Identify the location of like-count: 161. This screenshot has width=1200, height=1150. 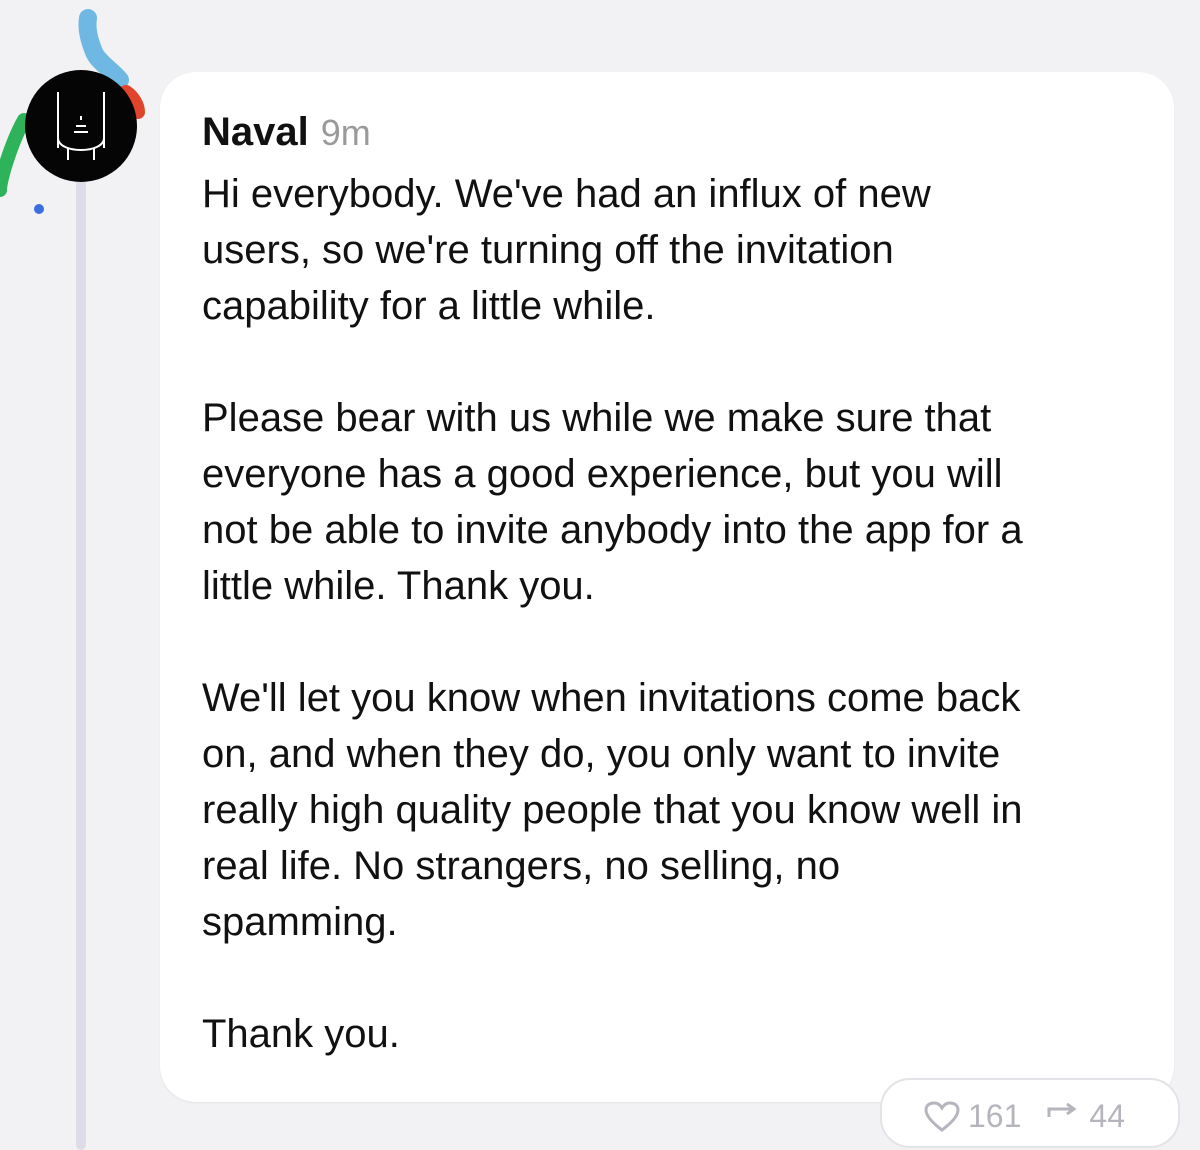
(995, 1116).